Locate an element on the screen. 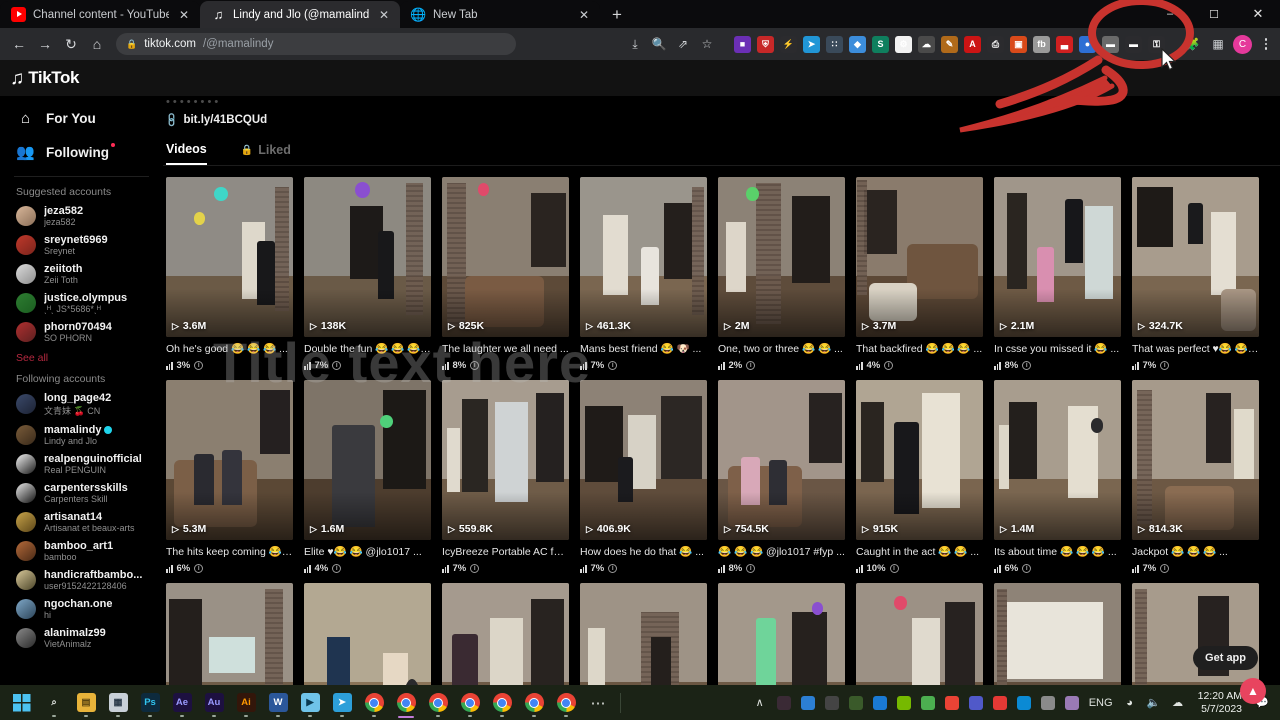 The image size is (1280, 720). side-panel-icon: ▦ is located at coordinates (1218, 44).